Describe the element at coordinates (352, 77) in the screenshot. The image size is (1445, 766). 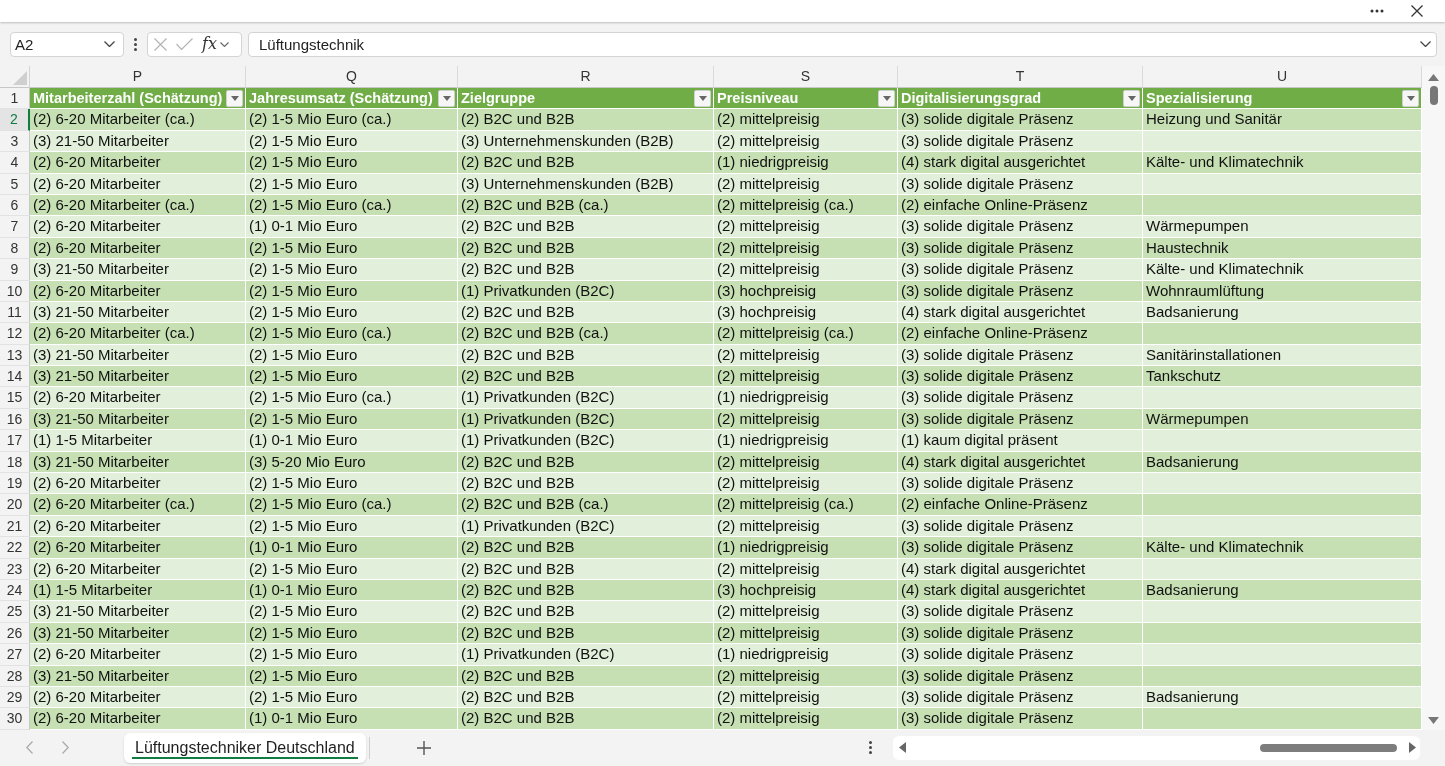
I see `column-header: Q` at that location.